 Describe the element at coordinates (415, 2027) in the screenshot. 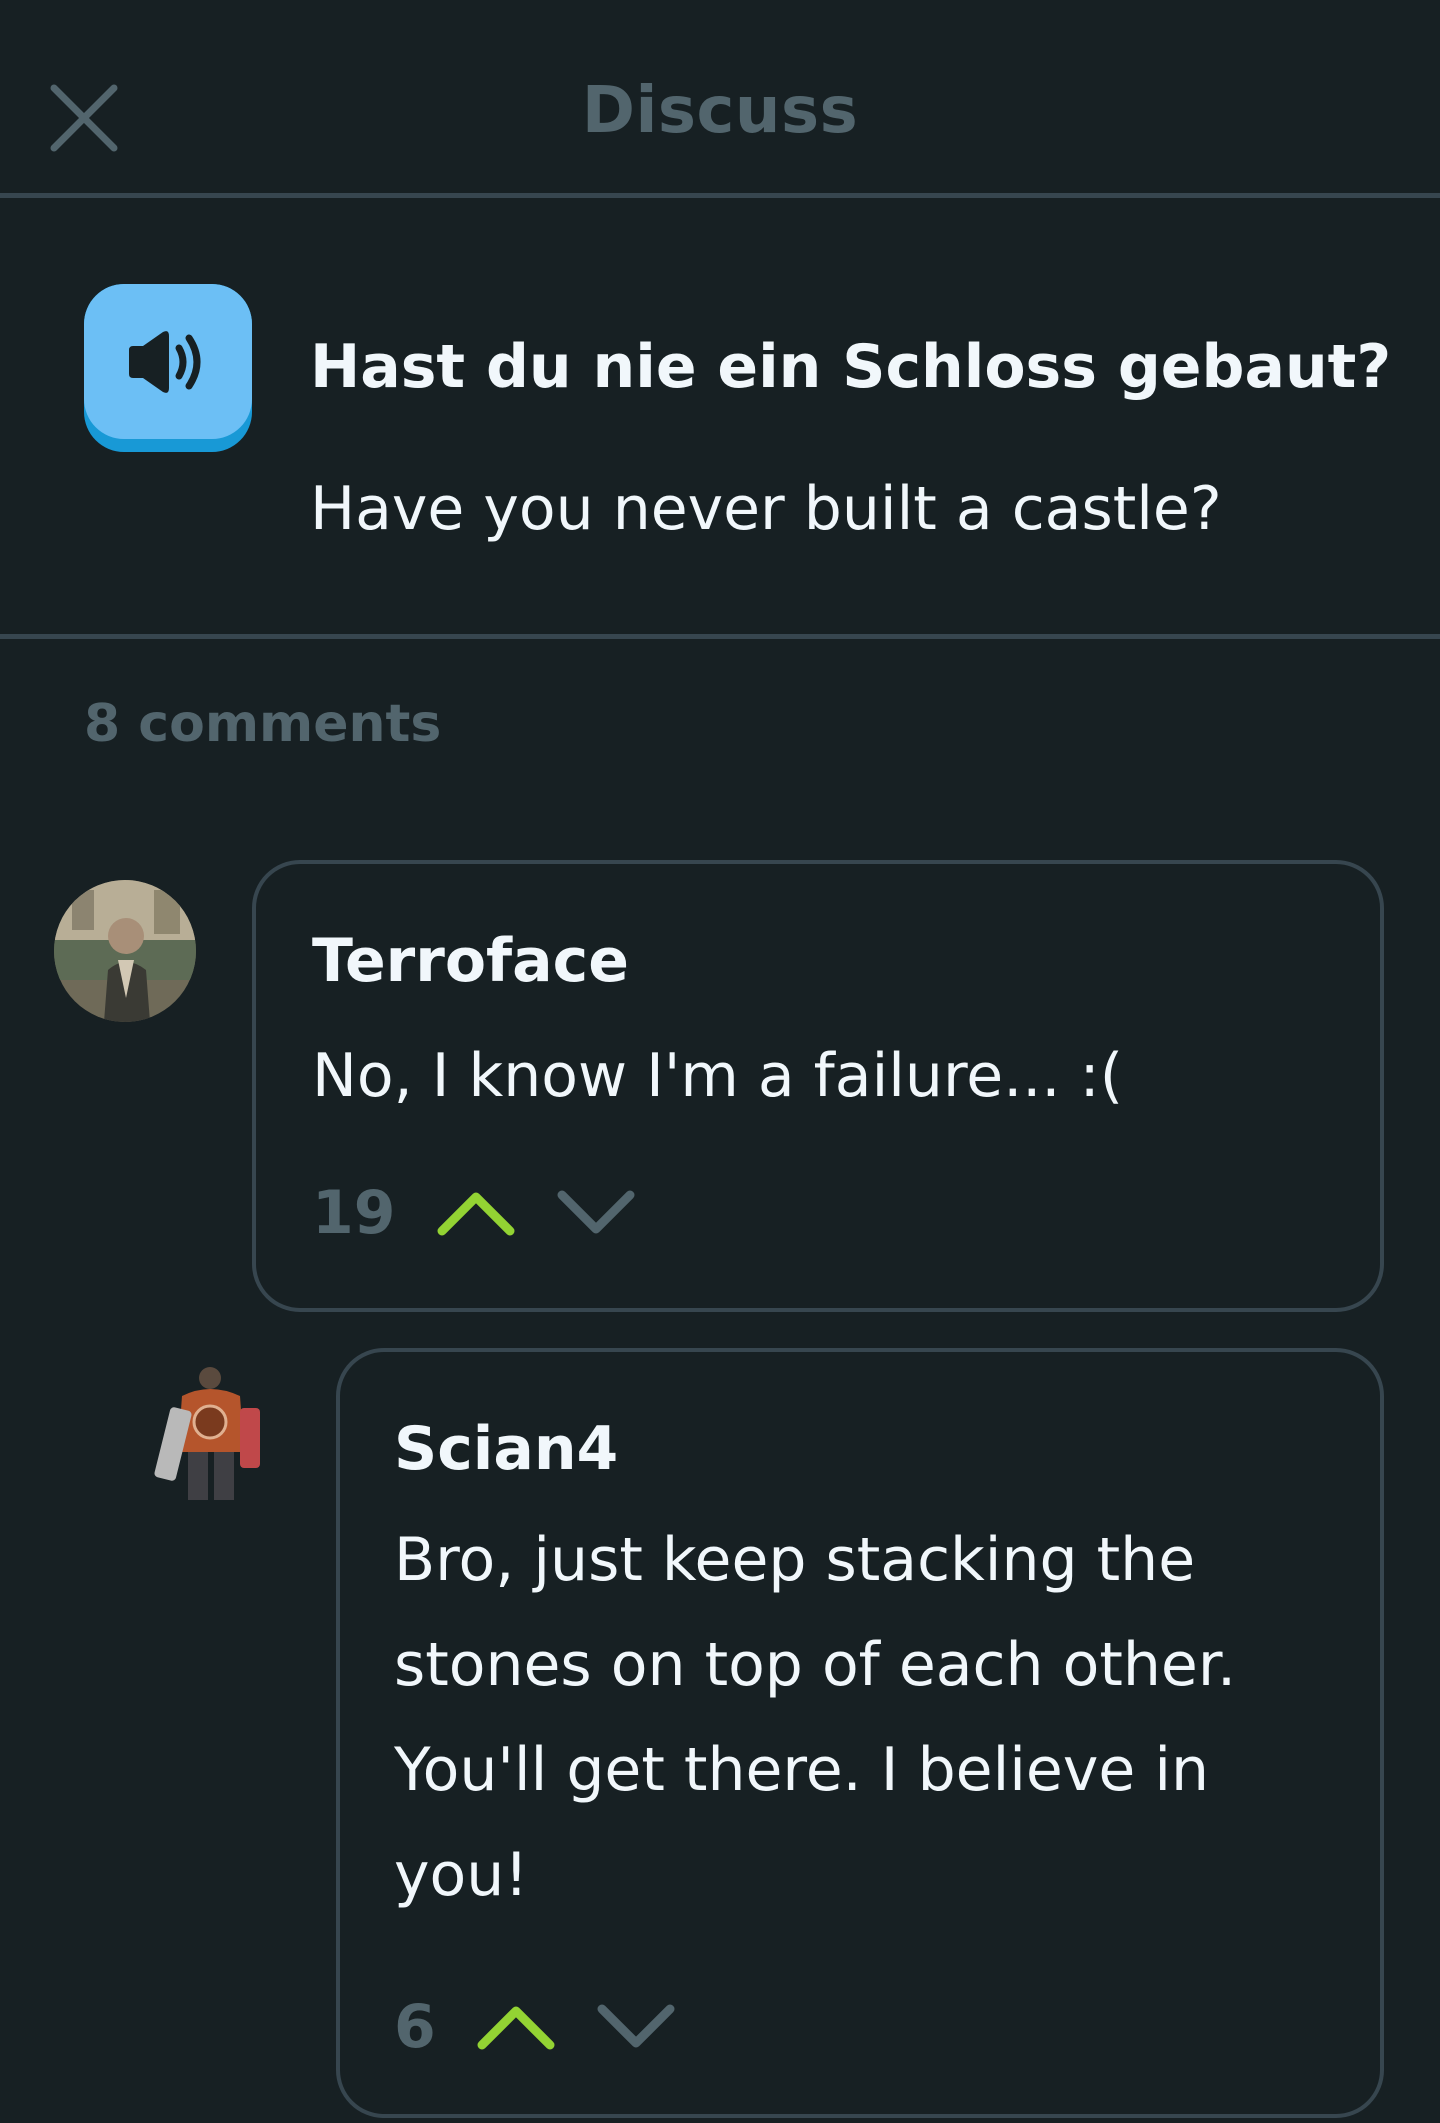

I see `vote-count: 6` at that location.